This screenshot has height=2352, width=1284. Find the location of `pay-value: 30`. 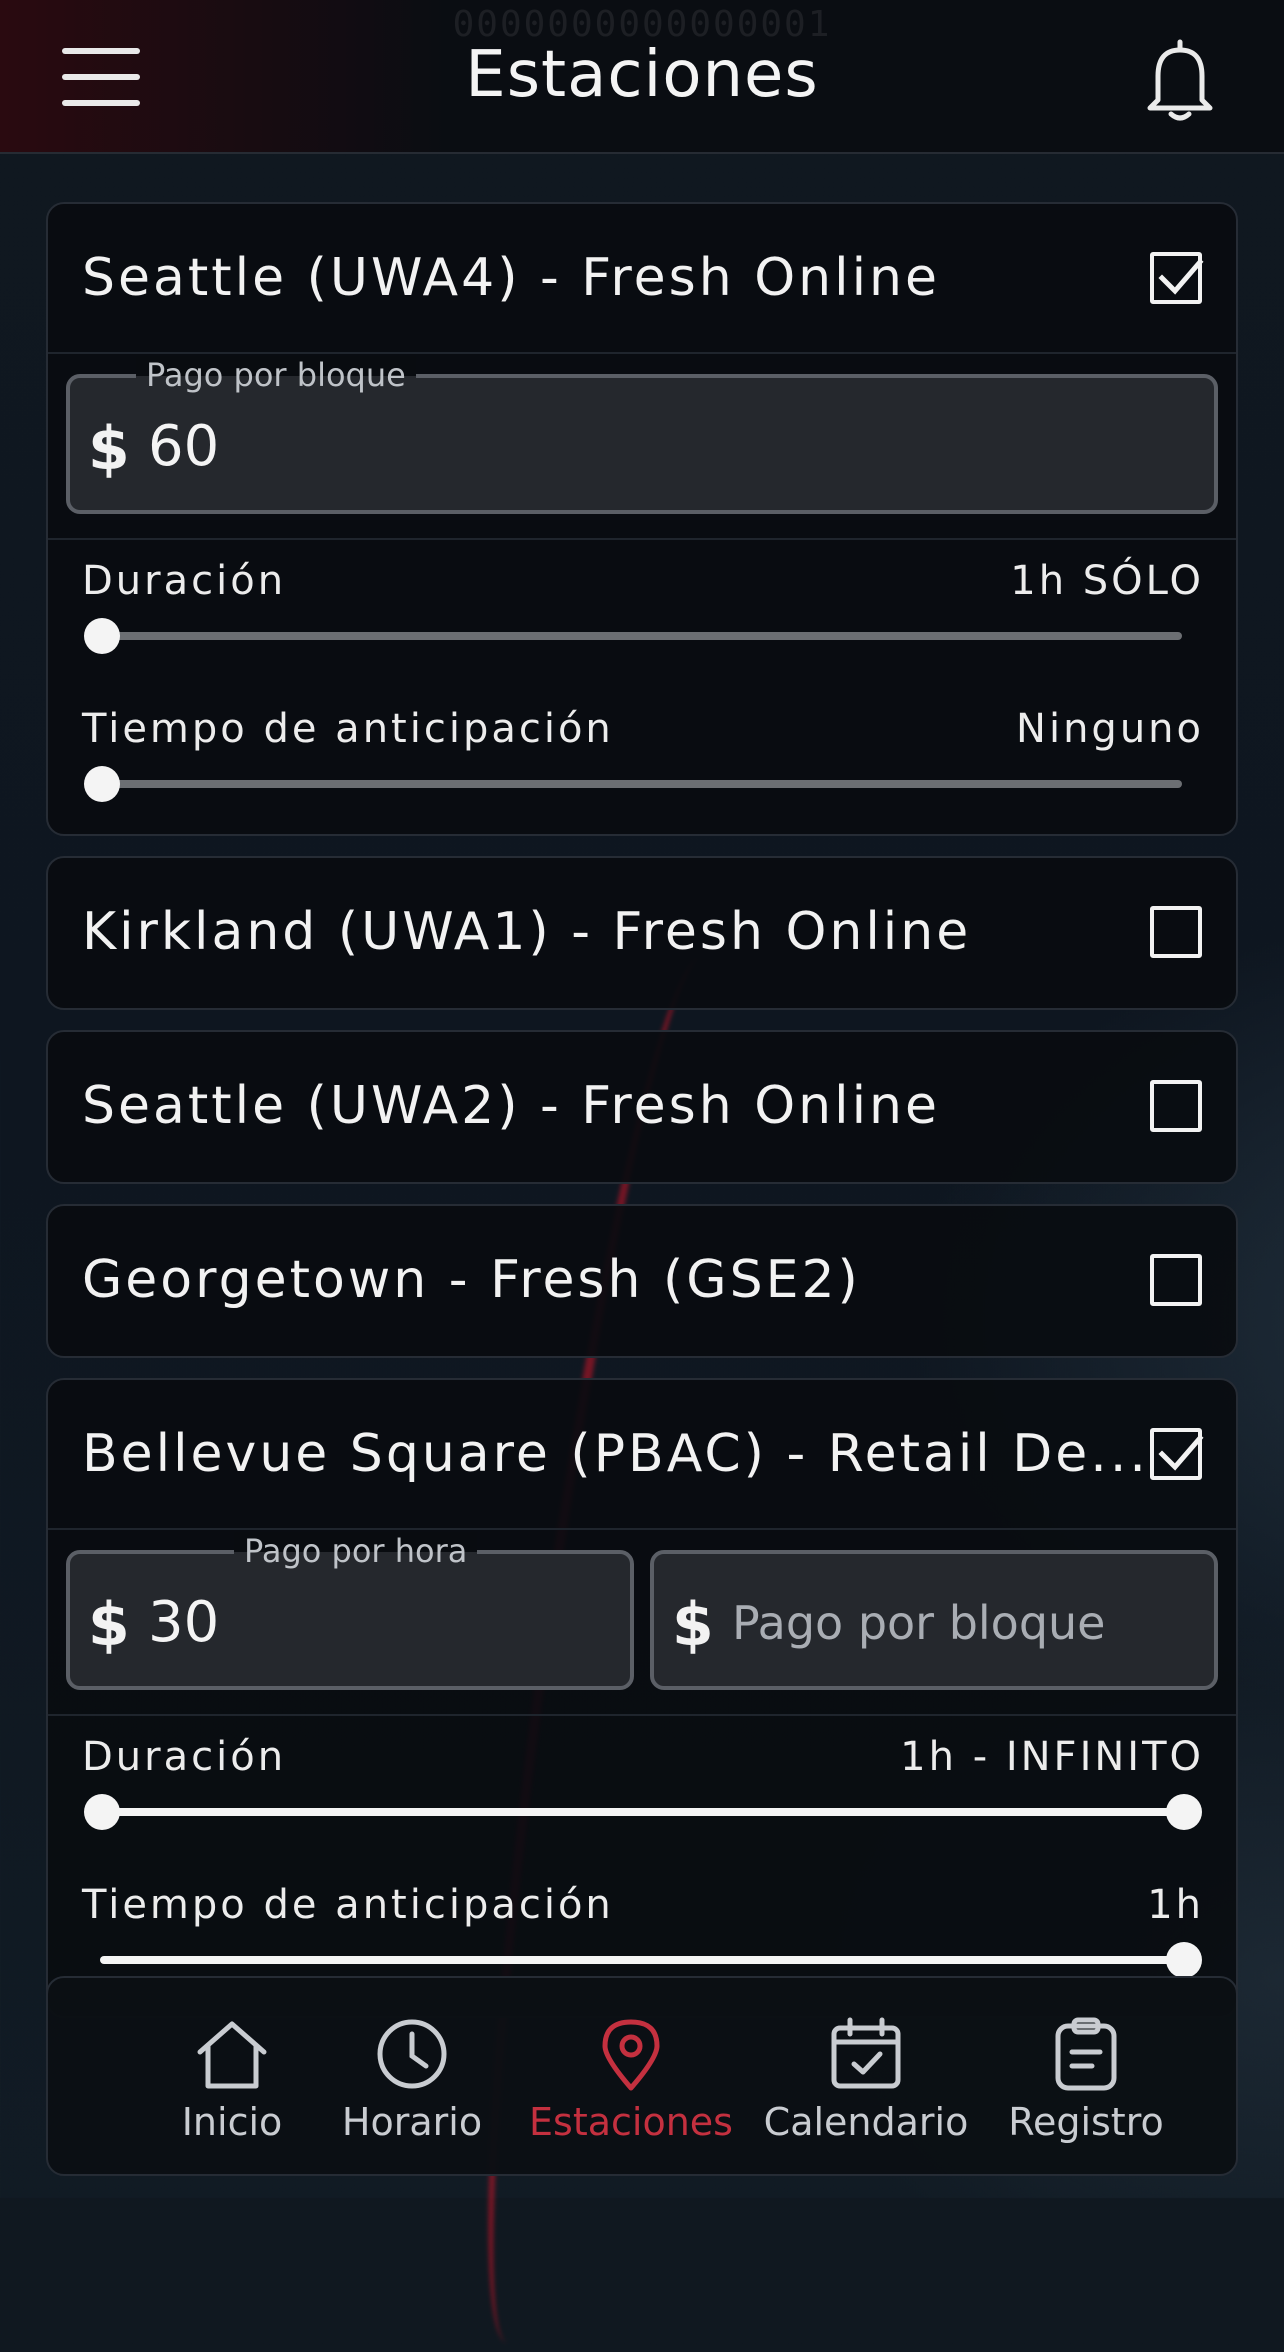

pay-value: 30 is located at coordinates (184, 1622).